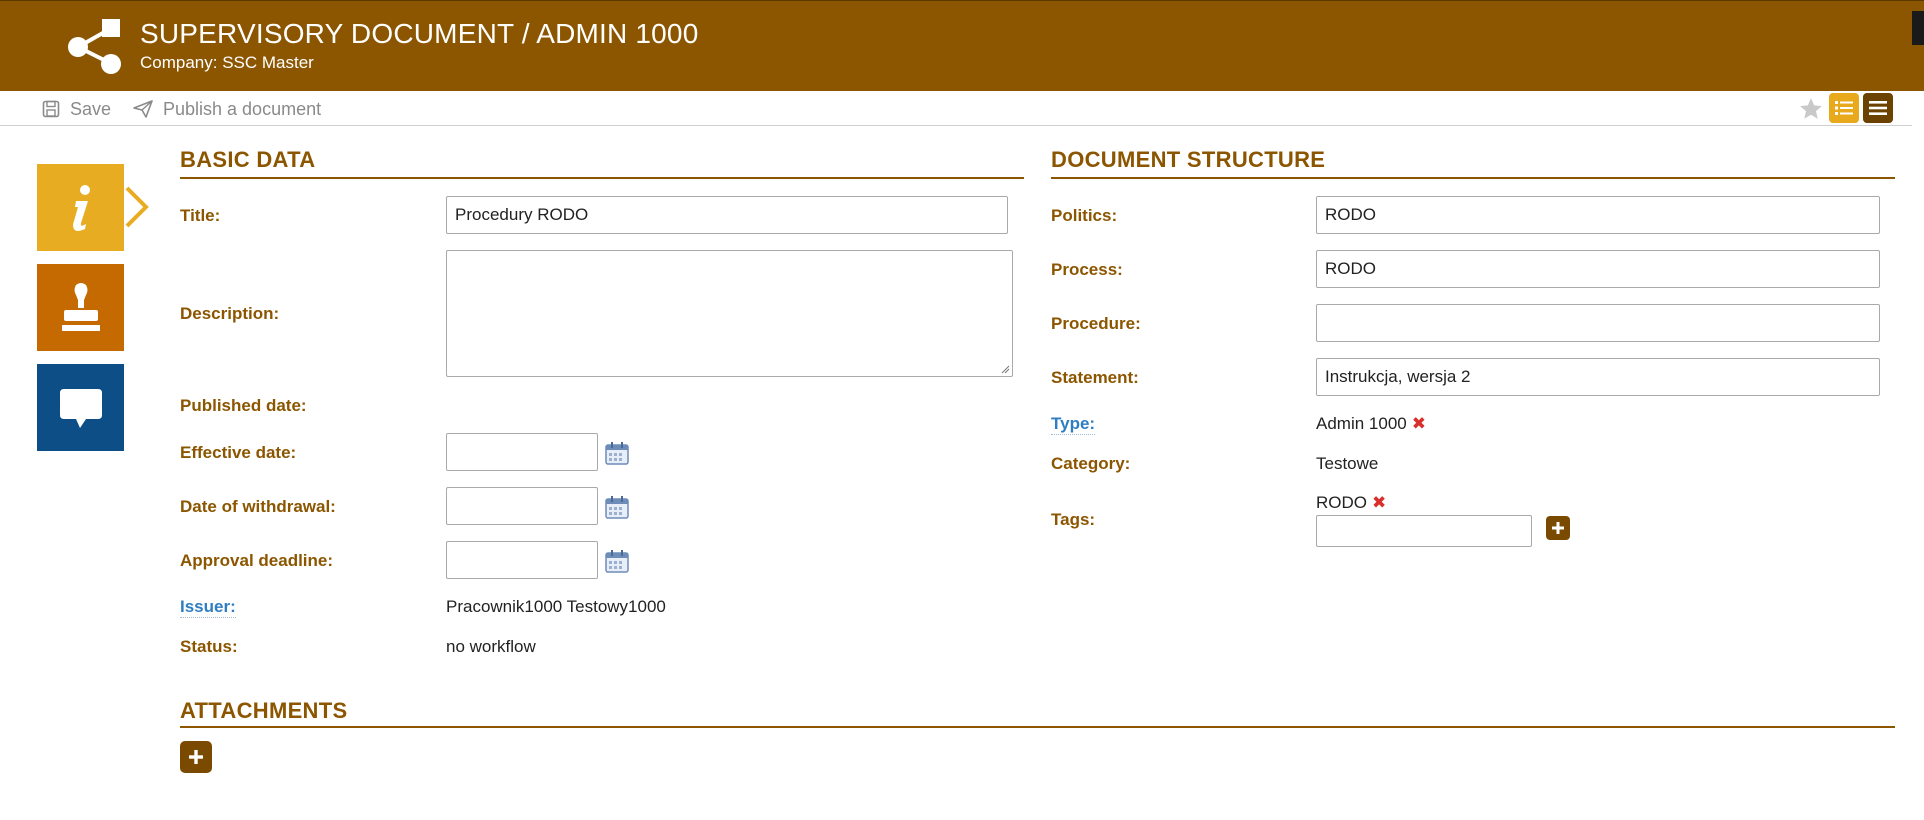  What do you see at coordinates (137, 207) in the screenshot?
I see `active-tab-arrow-icon` at bounding box center [137, 207].